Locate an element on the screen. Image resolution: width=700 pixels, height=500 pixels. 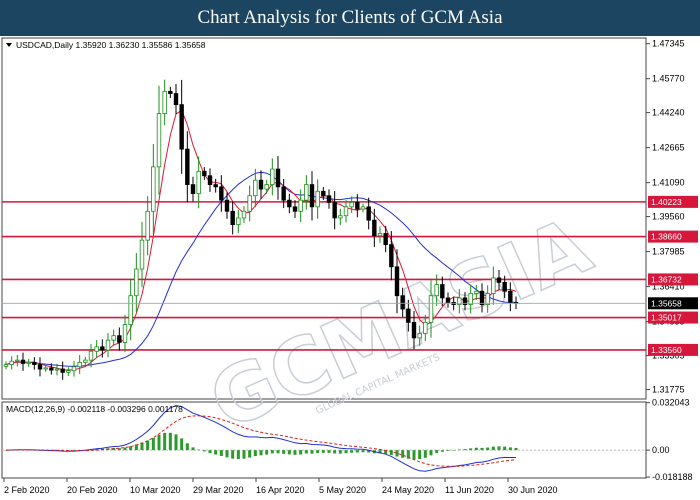
x-tick-label: 24 May 2020 is located at coordinates (408, 490).